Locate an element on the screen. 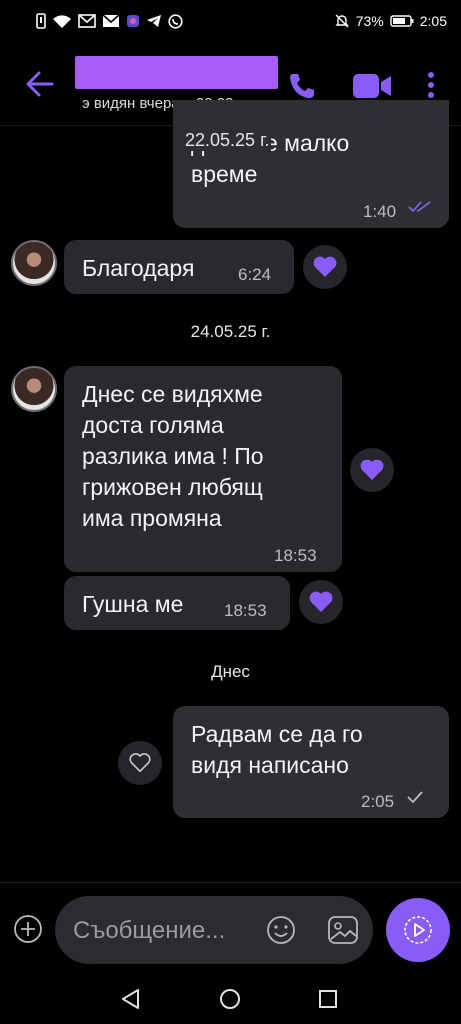 This screenshot has width=461, height=1024. message-time: 2:05 is located at coordinates (378, 801).